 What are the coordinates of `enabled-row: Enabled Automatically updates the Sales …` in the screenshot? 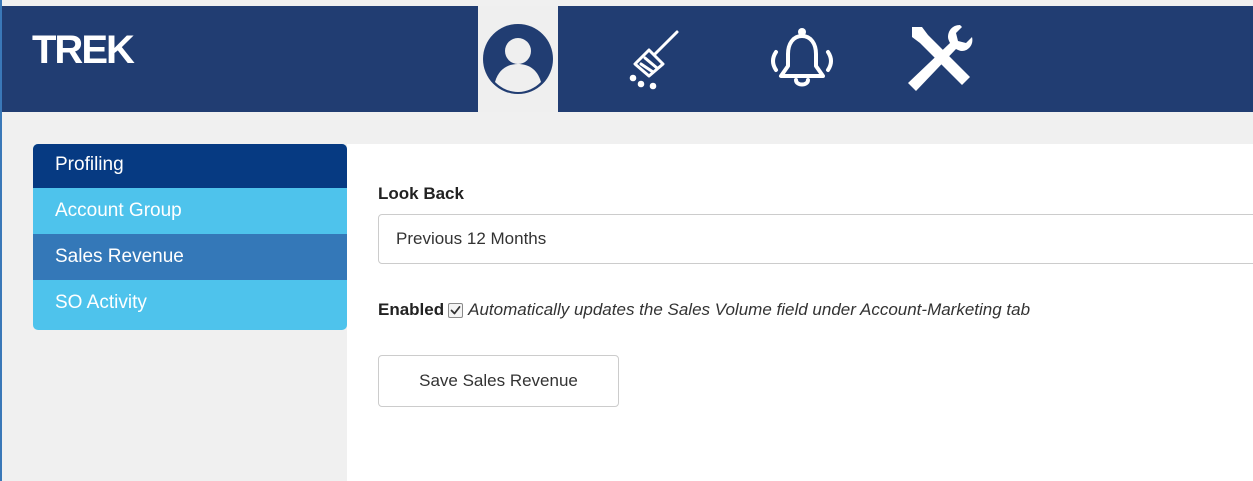 It's located at (704, 310).